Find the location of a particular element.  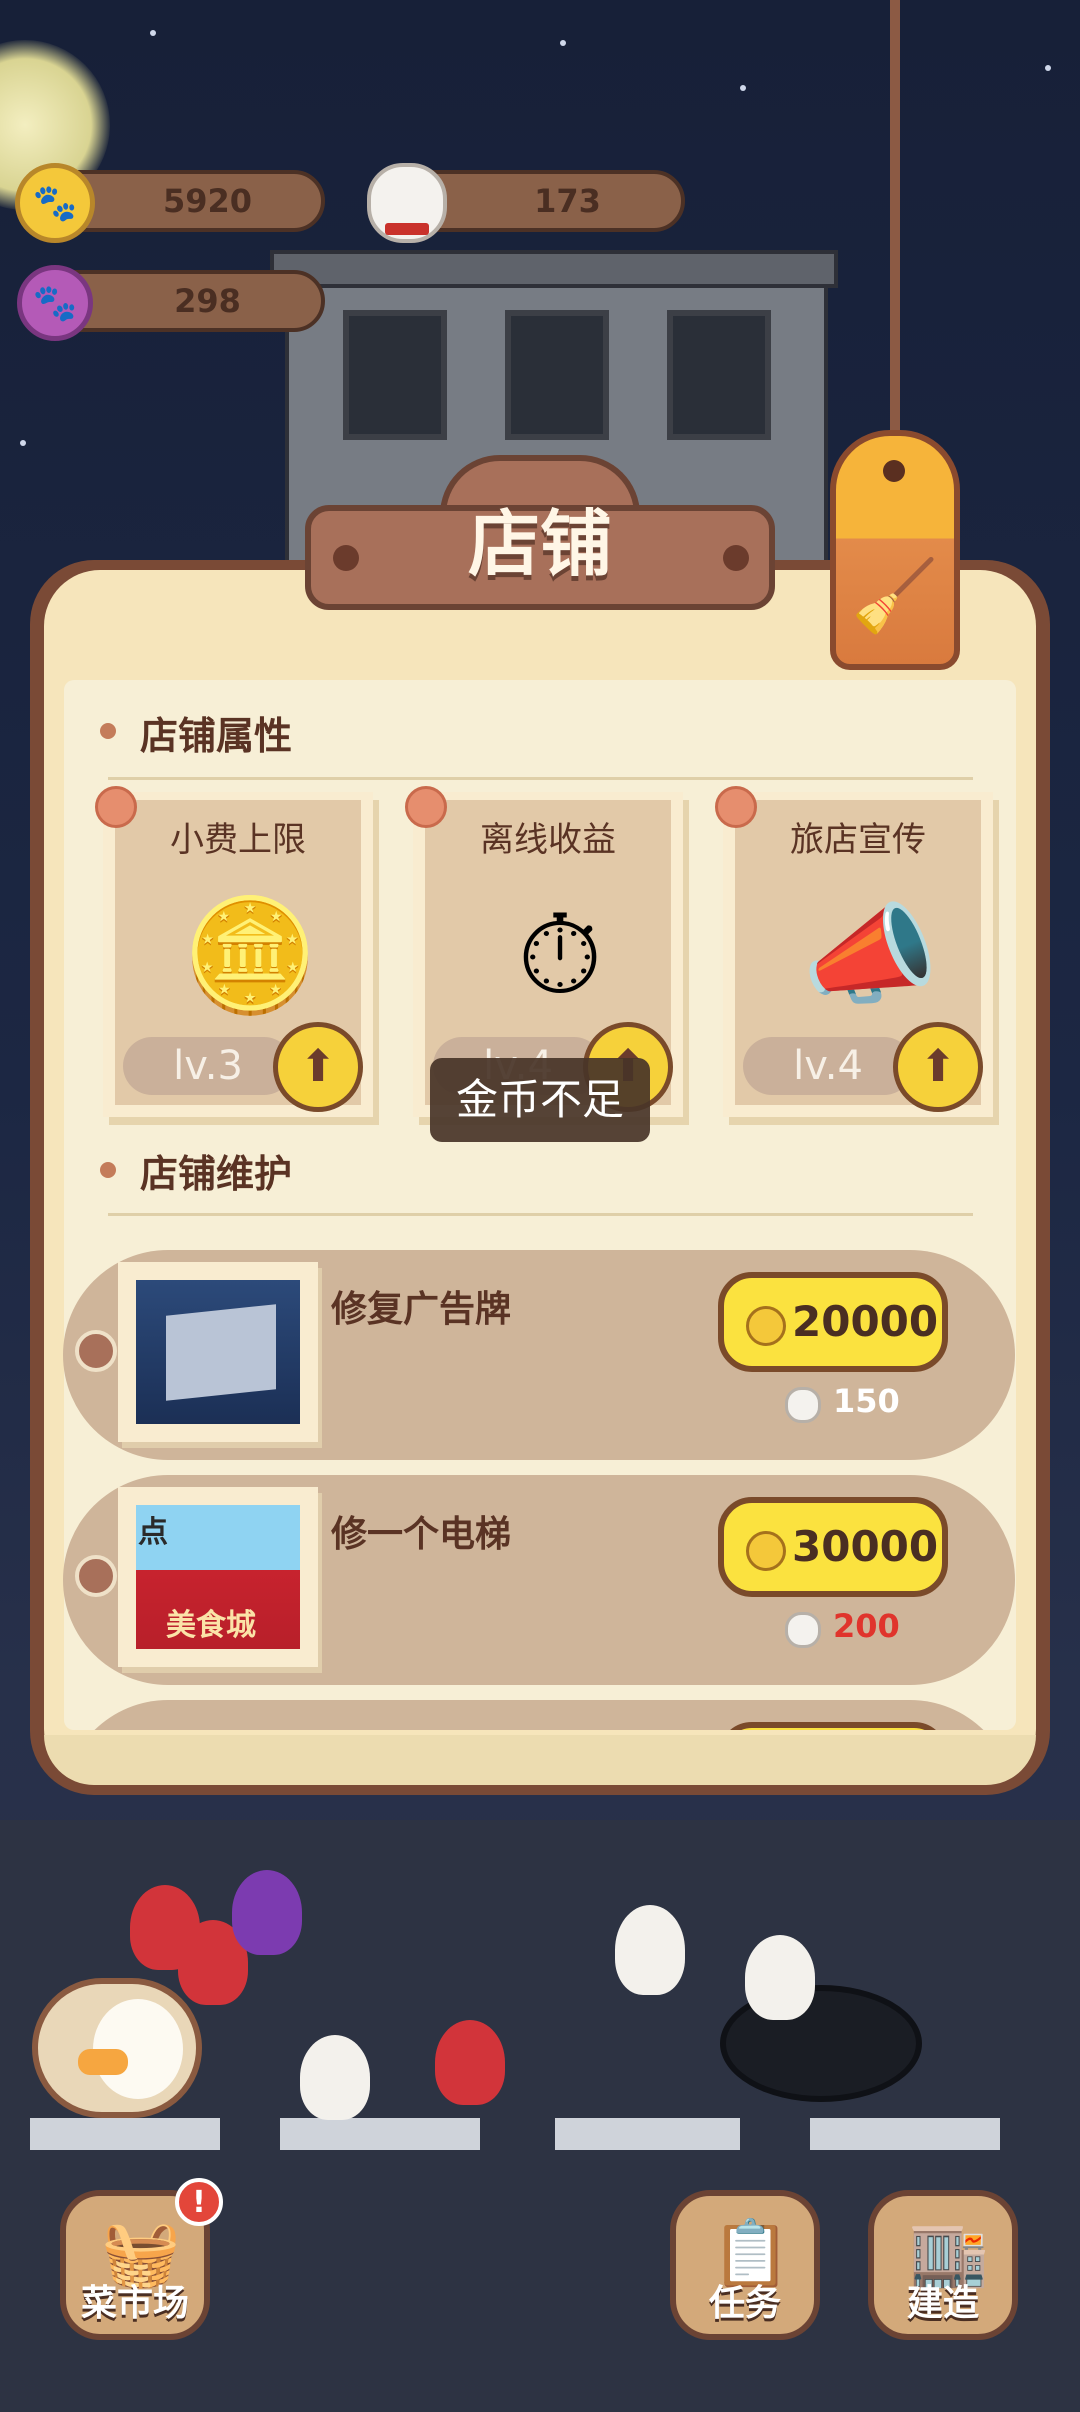

panel-title: 店铺 is located at coordinates (539, 544).